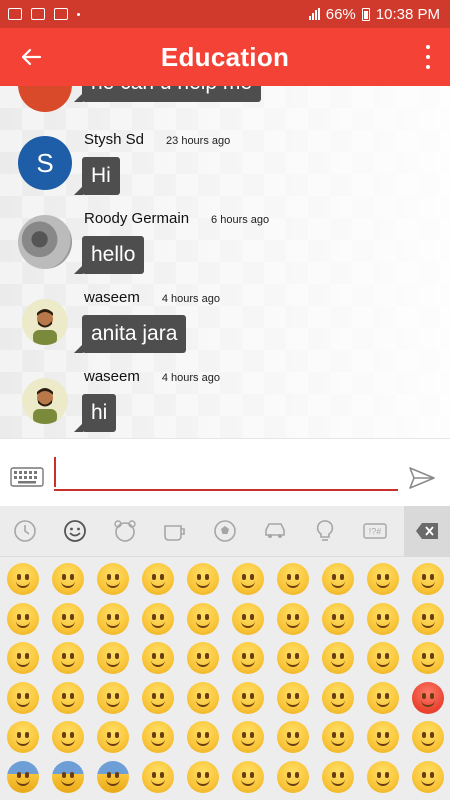 This screenshot has width=450, height=800. Describe the element at coordinates (55, 472) in the screenshot. I see `text-caret` at that location.